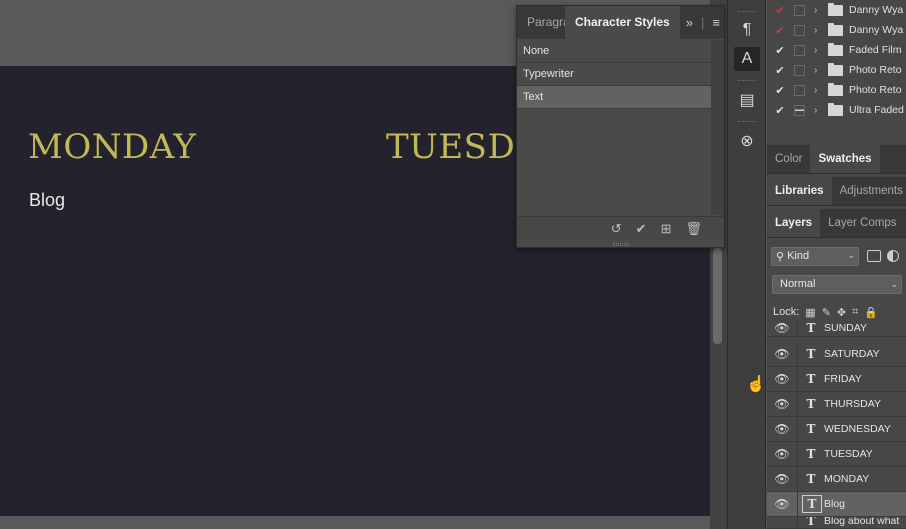 This screenshot has height=529, width=906. Describe the element at coordinates (747, 100) in the screenshot. I see `notes-icon: ▤` at that location.